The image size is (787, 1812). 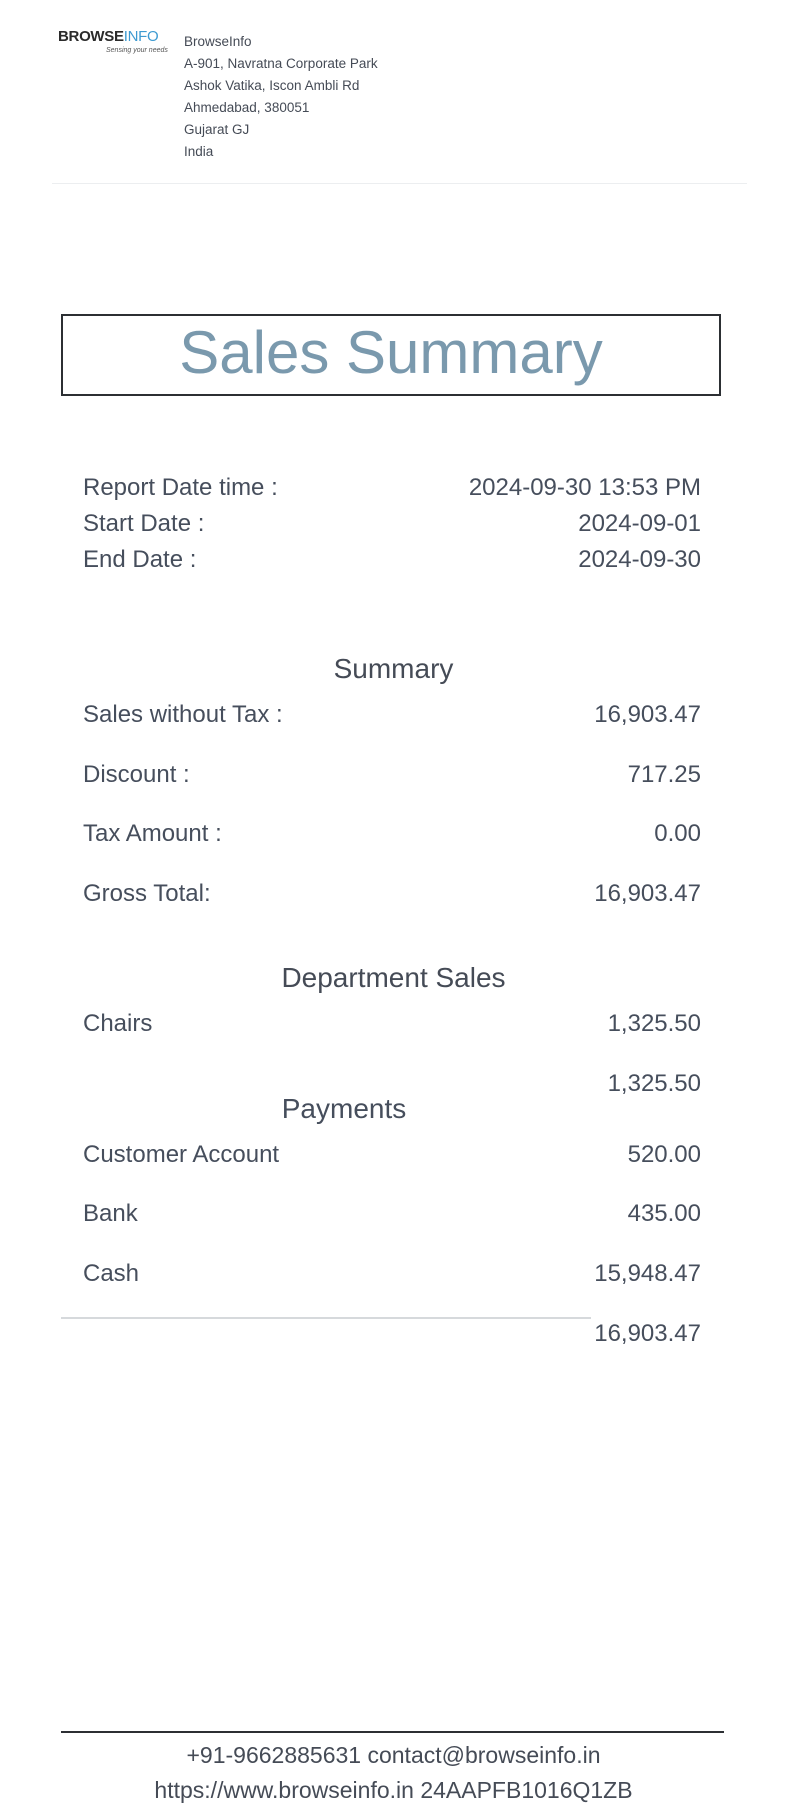 What do you see at coordinates (392, 894) in the screenshot?
I see `summary-row: Gross Total: 16,903.47` at bounding box center [392, 894].